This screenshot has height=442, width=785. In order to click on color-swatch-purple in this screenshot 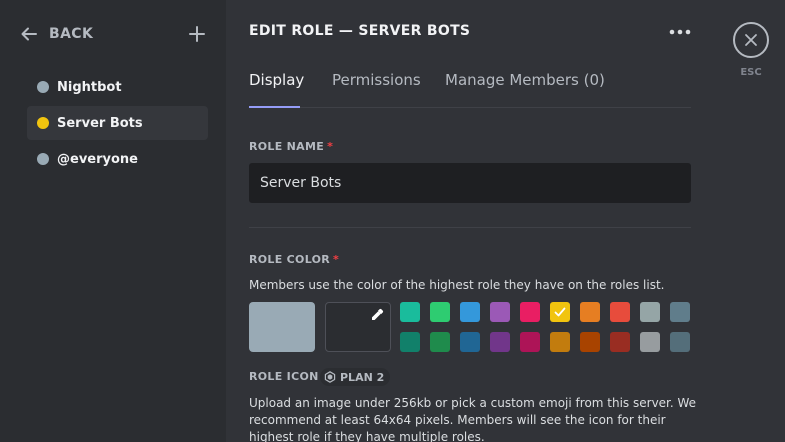, I will do `click(500, 312)`.